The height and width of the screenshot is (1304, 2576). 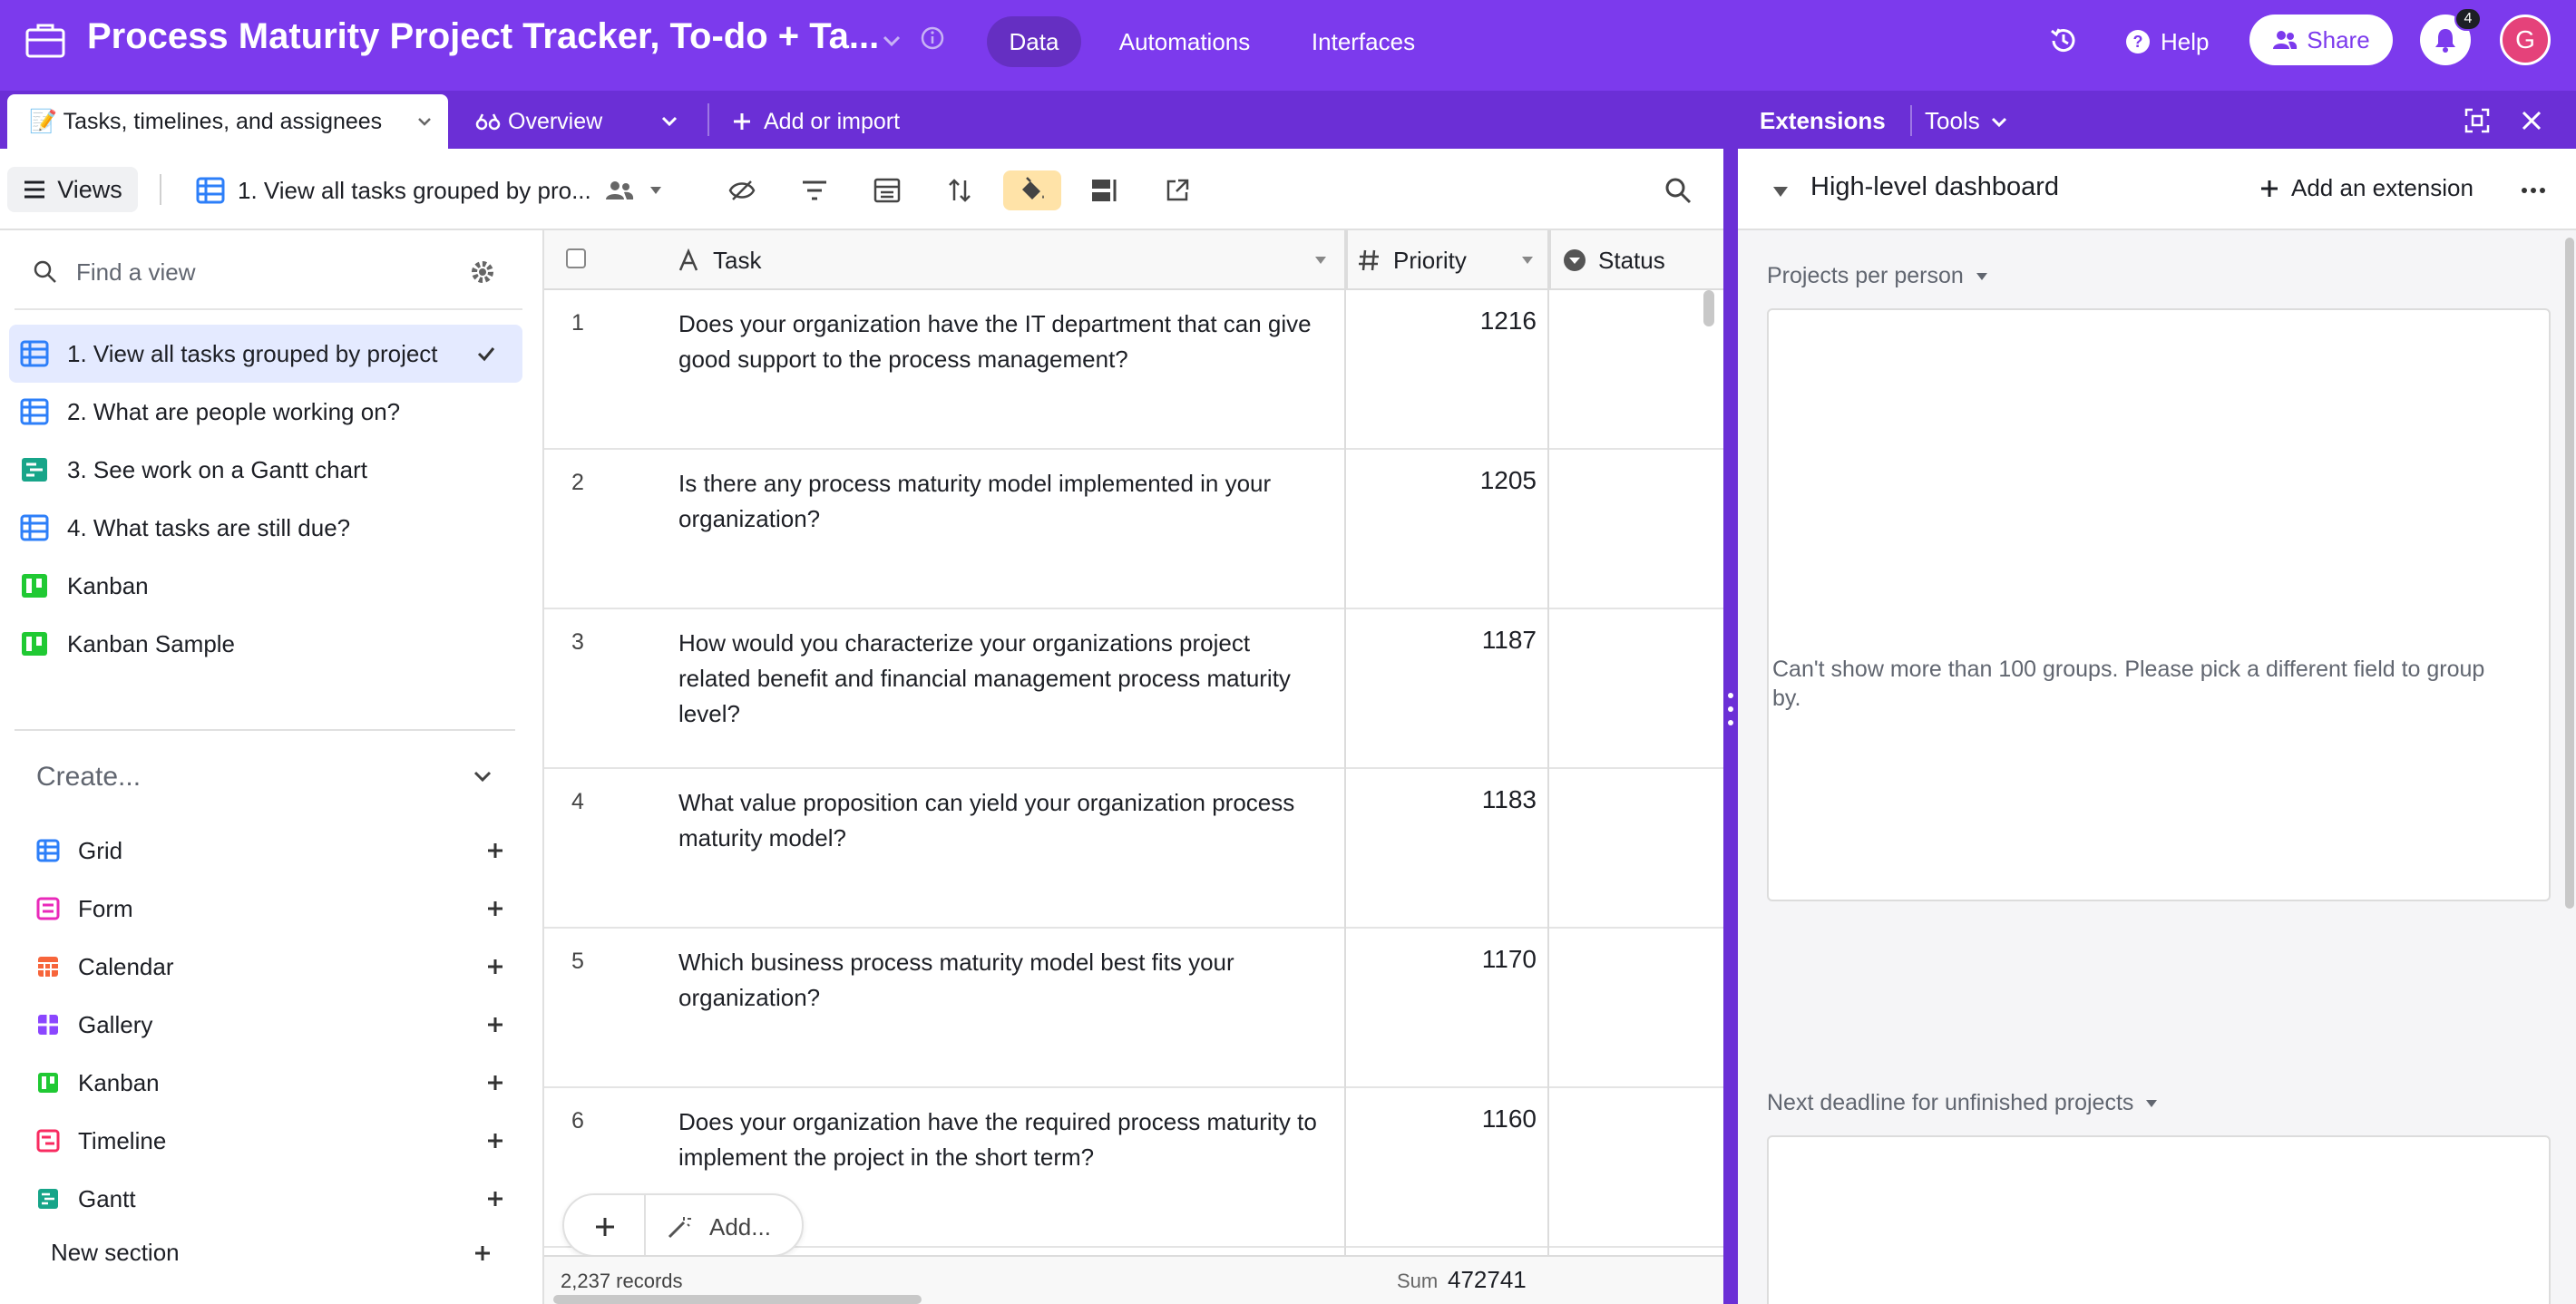 What do you see at coordinates (1032, 190) in the screenshot?
I see `color-icon` at bounding box center [1032, 190].